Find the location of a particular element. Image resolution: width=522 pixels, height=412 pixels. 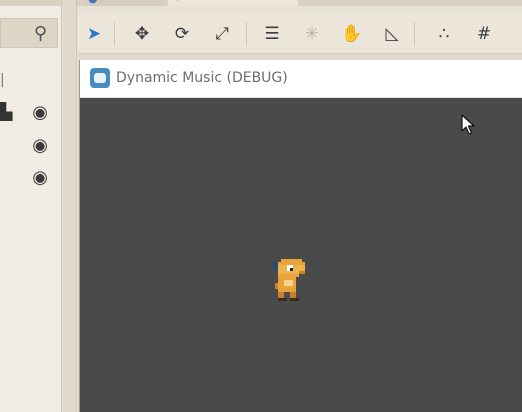

move-icon: ✥ is located at coordinates (142, 34).